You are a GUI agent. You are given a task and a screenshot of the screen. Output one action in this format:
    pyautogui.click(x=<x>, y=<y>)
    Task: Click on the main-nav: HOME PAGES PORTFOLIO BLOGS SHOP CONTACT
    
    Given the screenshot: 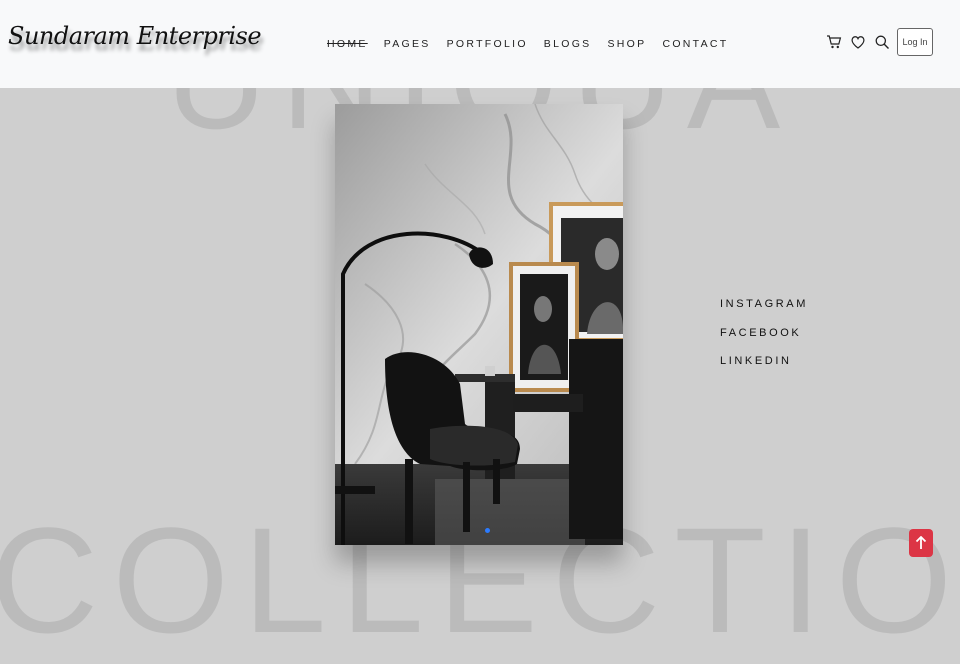 What is the action you would take?
    pyautogui.click(x=536, y=44)
    